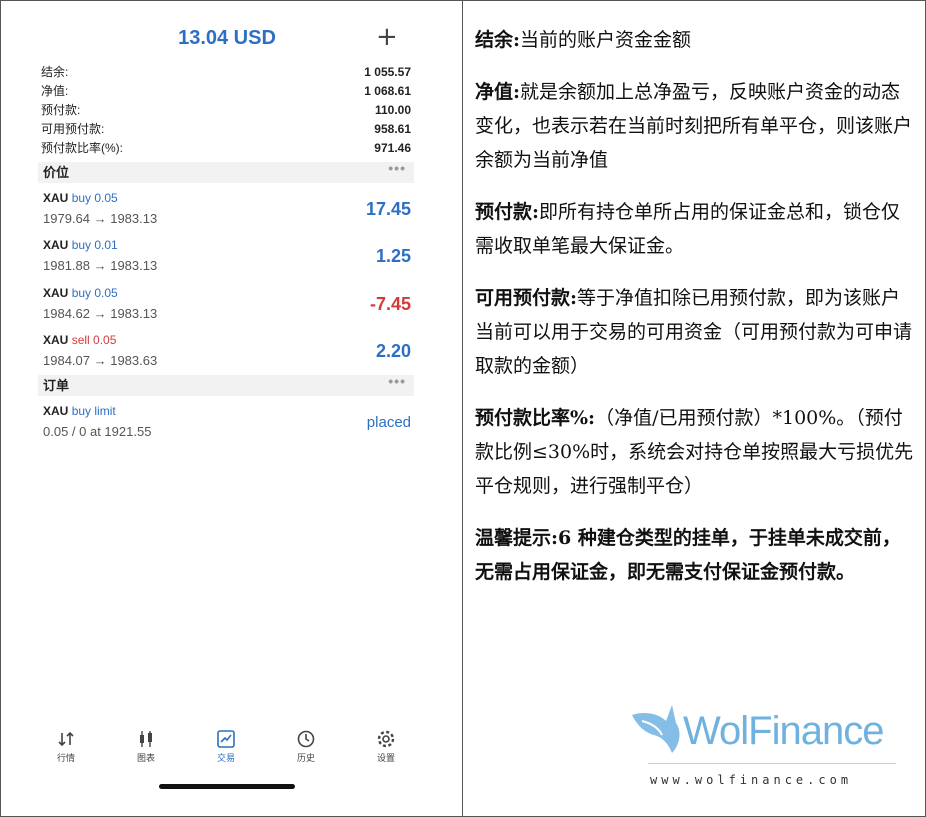 This screenshot has width=926, height=817. I want to click on quotes-icon, so click(66, 739).